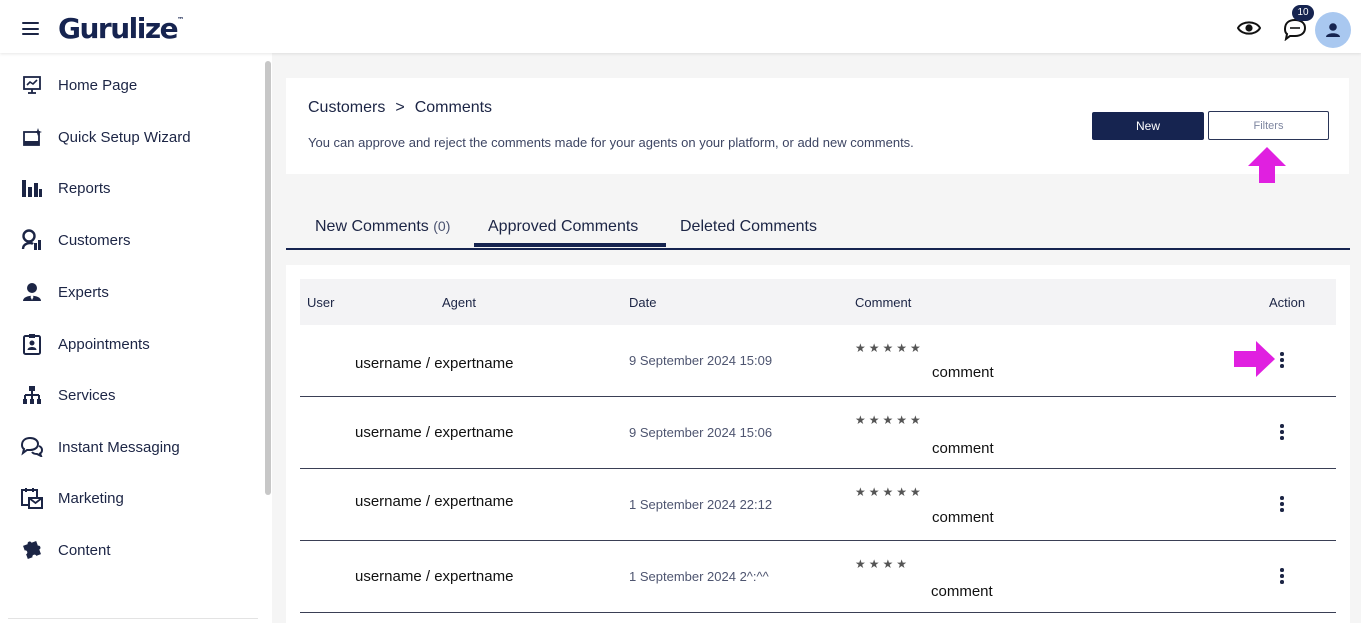 The width and height of the screenshot is (1361, 623). Describe the element at coordinates (140, 85) in the screenshot. I see `sidebar-item-home-page: Home Page` at that location.